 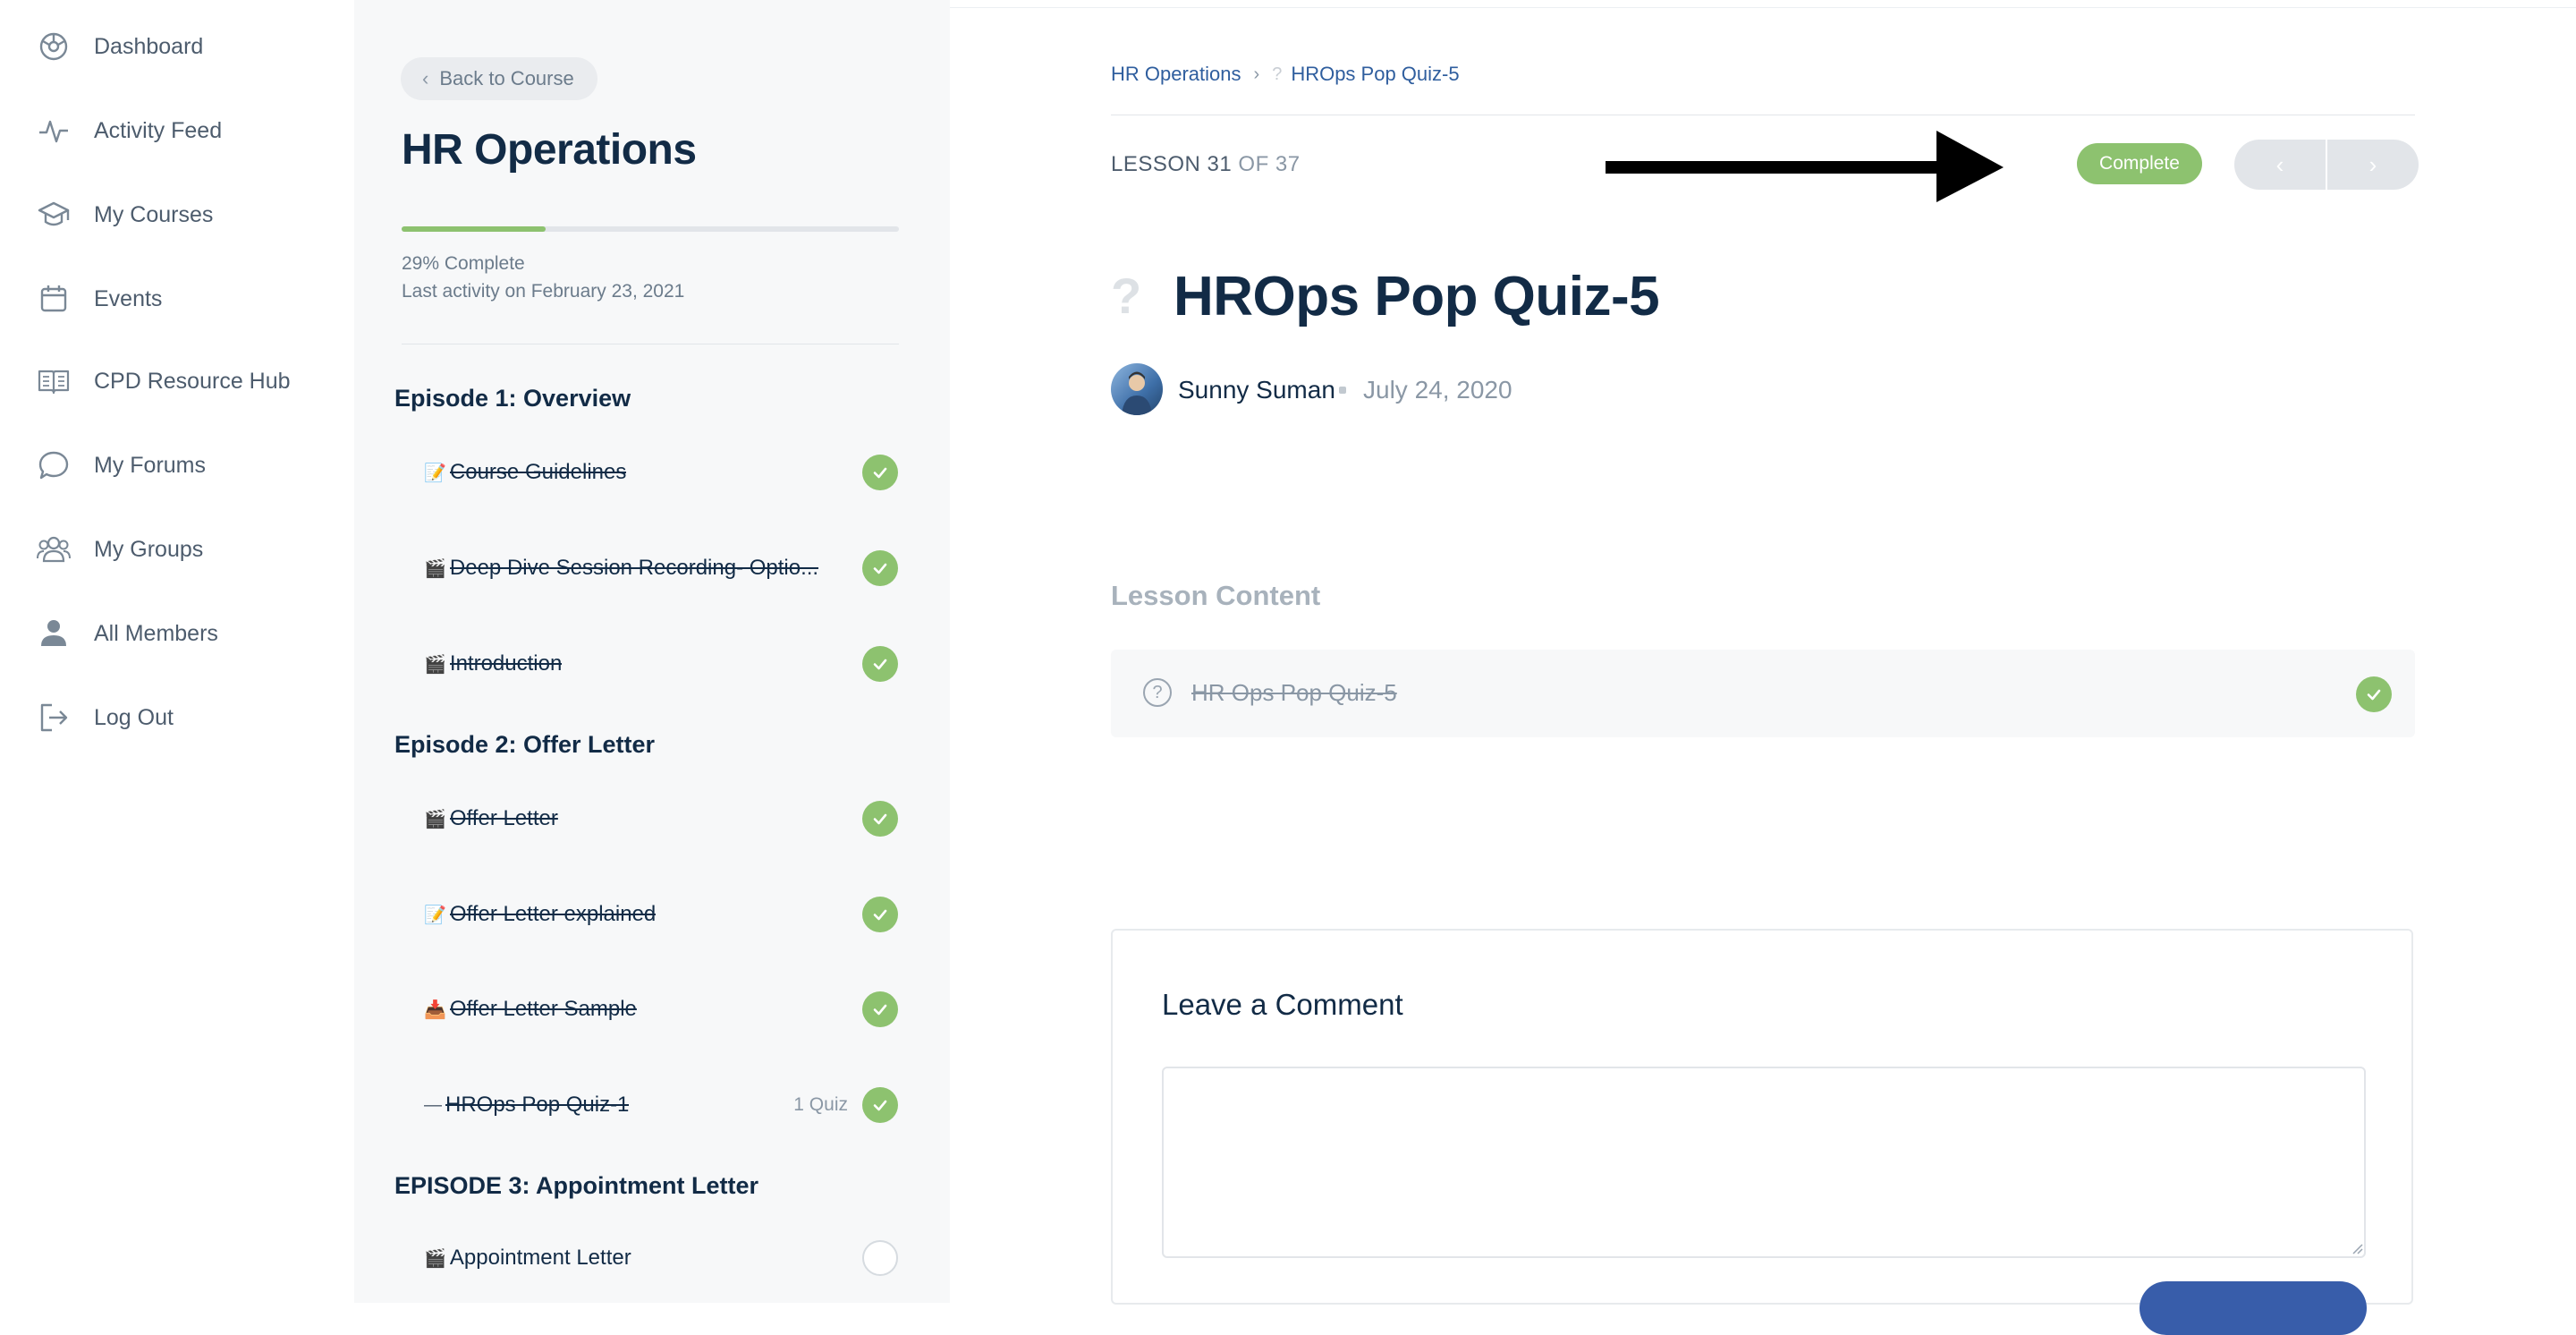 What do you see at coordinates (880, 1258) in the screenshot?
I see `incomplete-circle-icon` at bounding box center [880, 1258].